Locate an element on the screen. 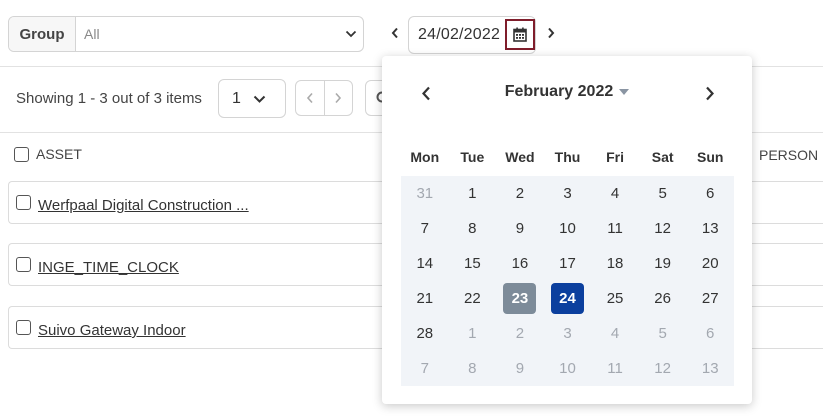 The width and height of the screenshot is (823, 419). calendar-day: 26 is located at coordinates (663, 298).